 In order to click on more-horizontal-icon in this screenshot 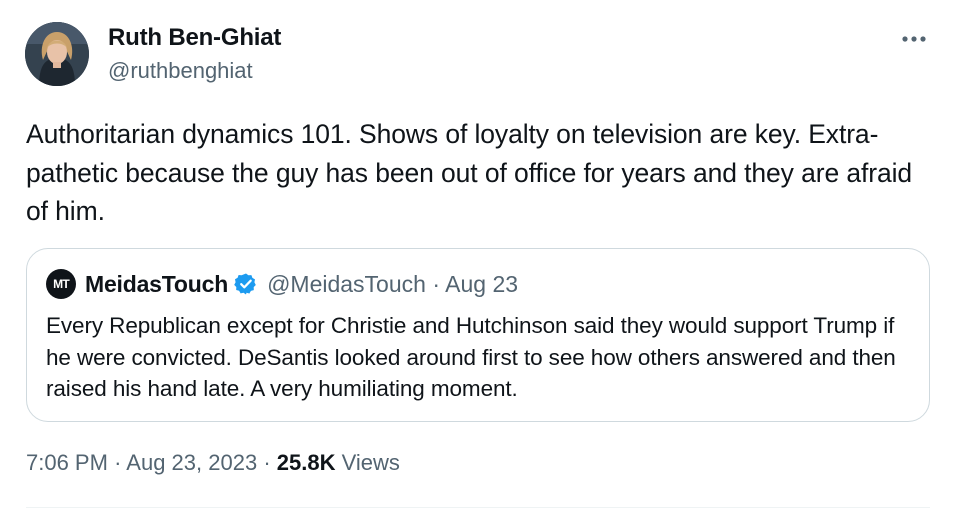, I will do `click(914, 39)`.